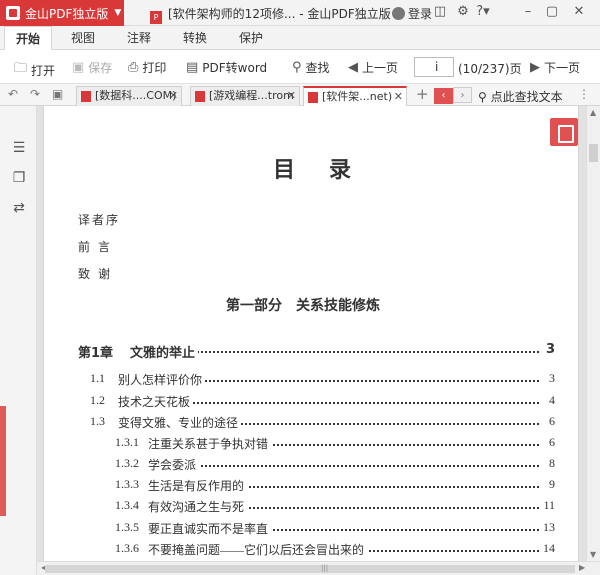  What do you see at coordinates (34, 70) in the screenshot?
I see `open-button: 🗀 打开` at bounding box center [34, 70].